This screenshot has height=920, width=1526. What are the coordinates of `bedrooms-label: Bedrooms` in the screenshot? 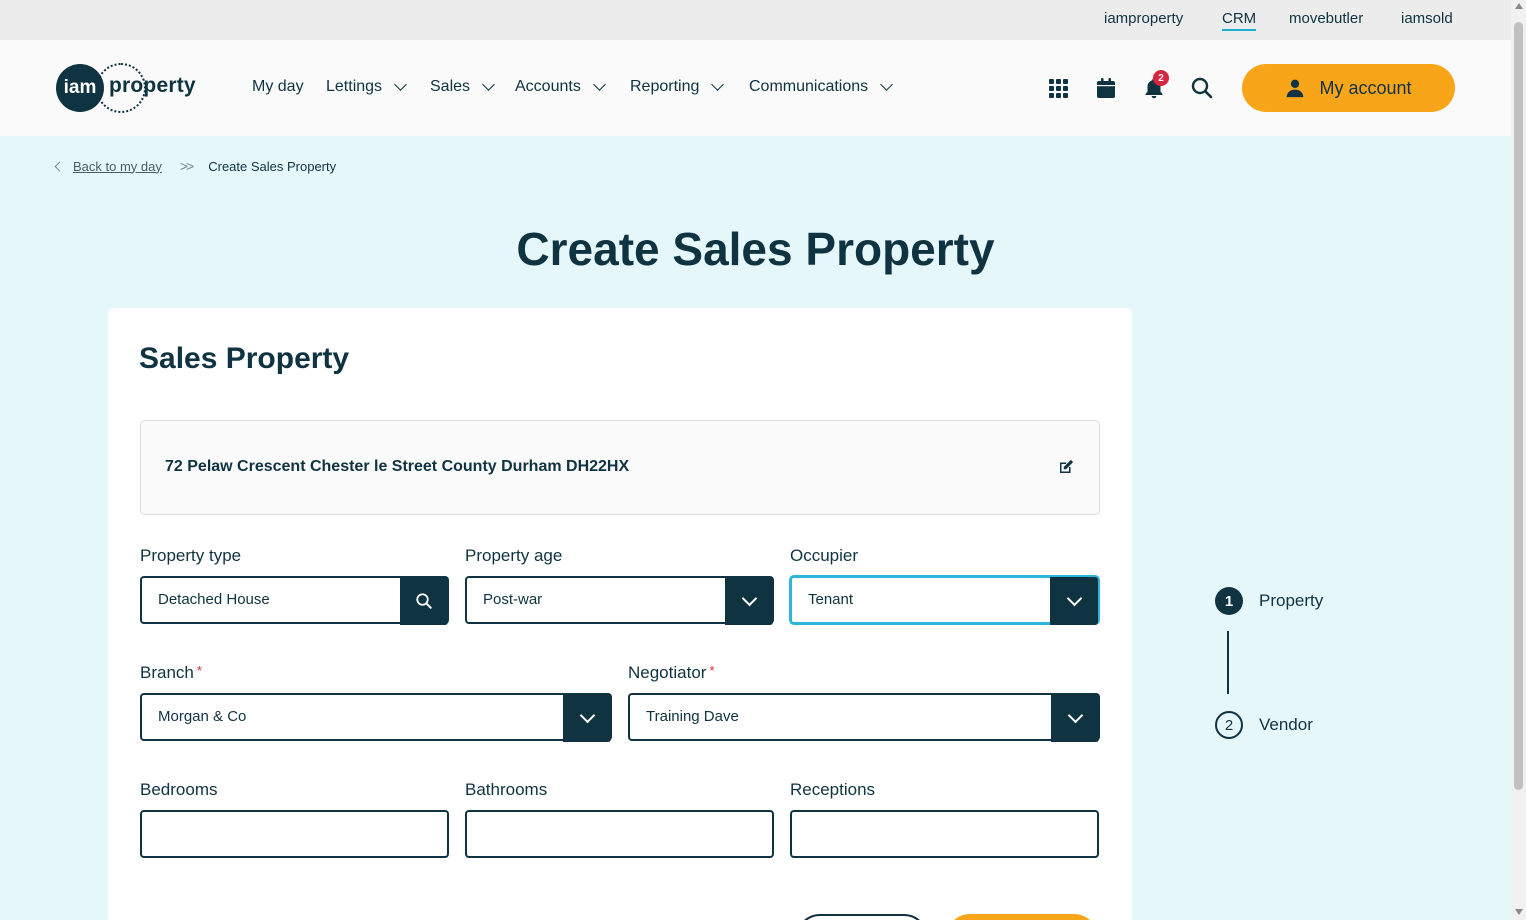 It's located at (179, 789).